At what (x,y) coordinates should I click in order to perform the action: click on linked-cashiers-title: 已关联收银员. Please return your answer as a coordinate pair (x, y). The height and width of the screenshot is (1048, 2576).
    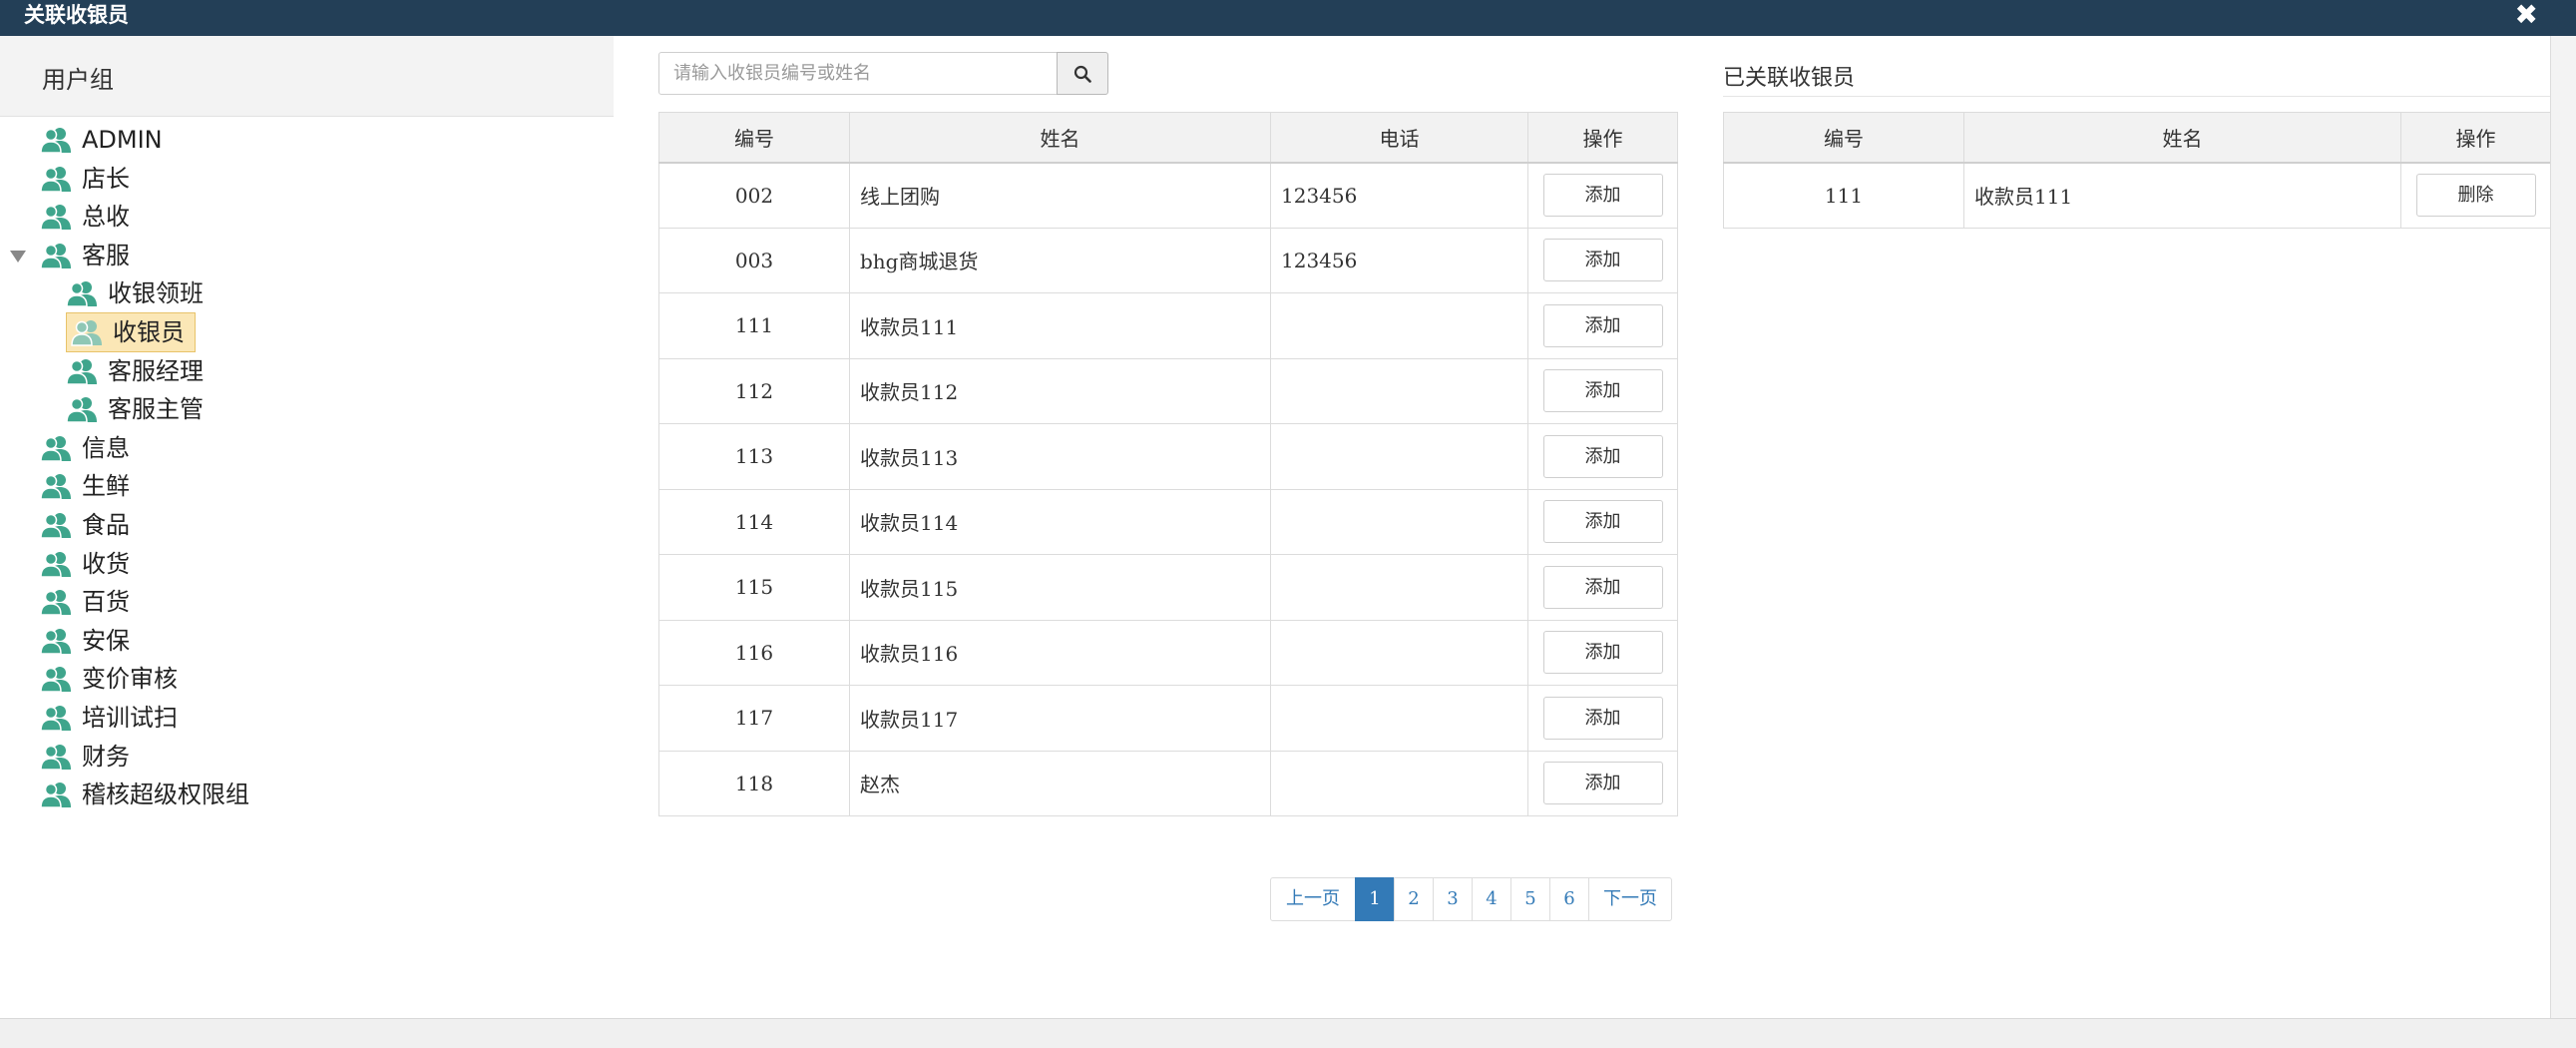
    Looking at the image, I should click on (1789, 79).